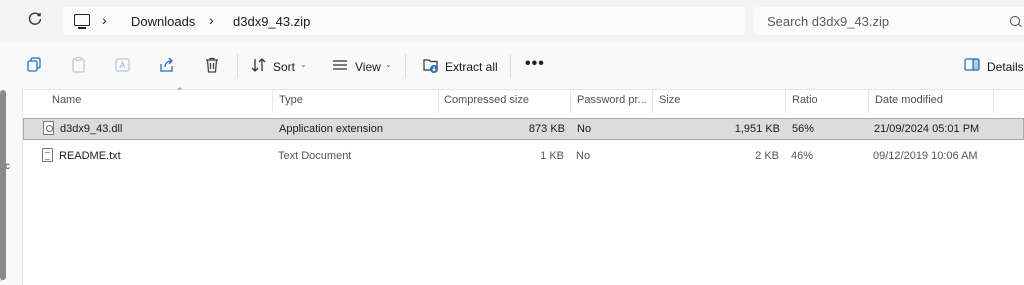  I want to click on rename-icon, so click(123, 65).